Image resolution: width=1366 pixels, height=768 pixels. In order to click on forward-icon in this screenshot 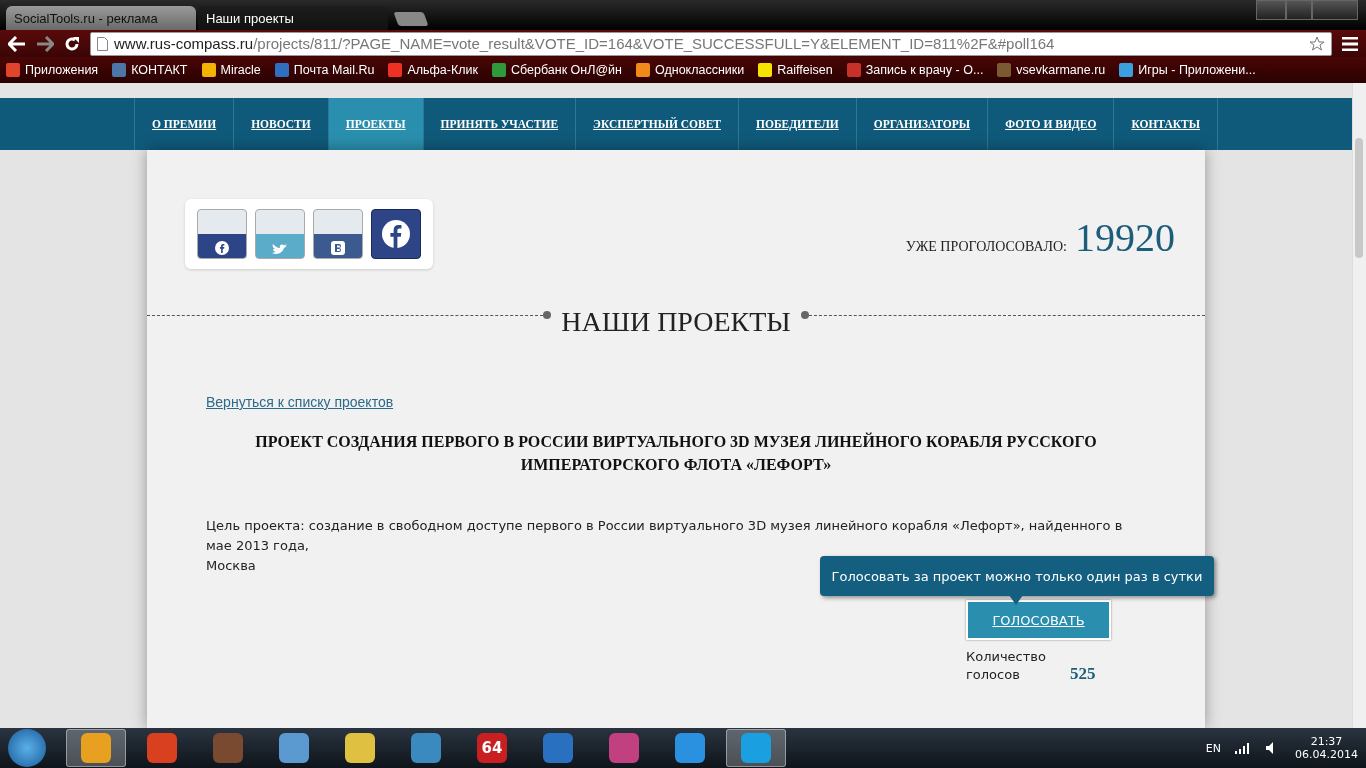, I will do `click(45, 43)`.